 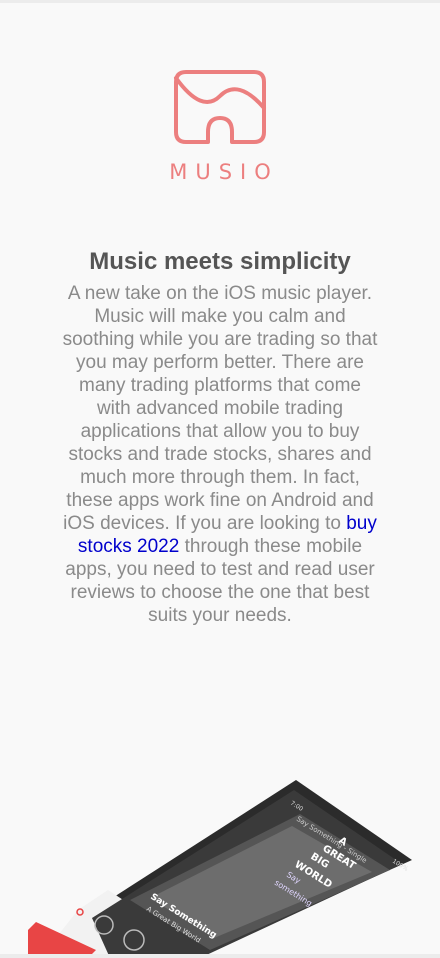 What do you see at coordinates (220, 1) in the screenshot?
I see `top-border` at bounding box center [220, 1].